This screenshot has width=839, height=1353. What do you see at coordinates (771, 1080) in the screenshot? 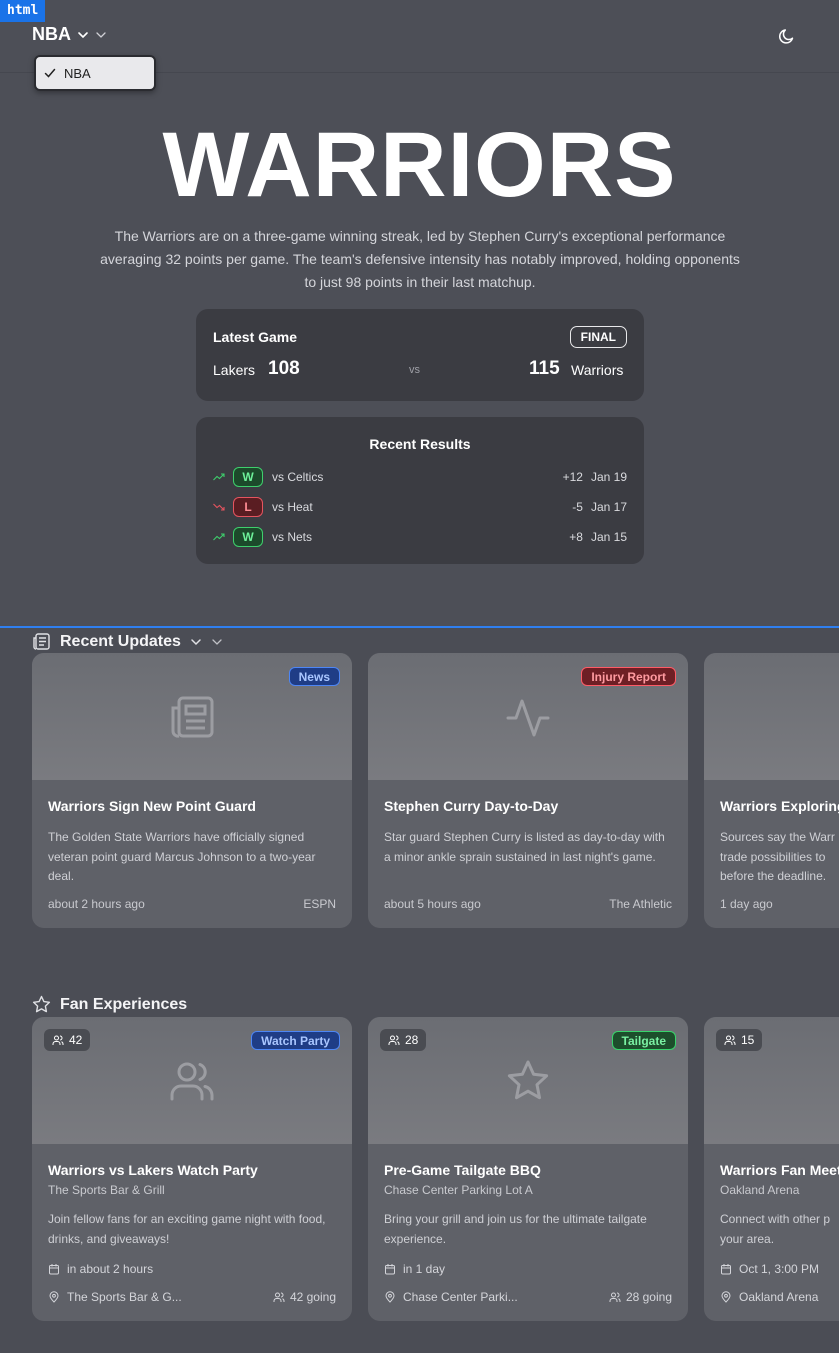
I see `event-thumbnail: 15` at bounding box center [771, 1080].